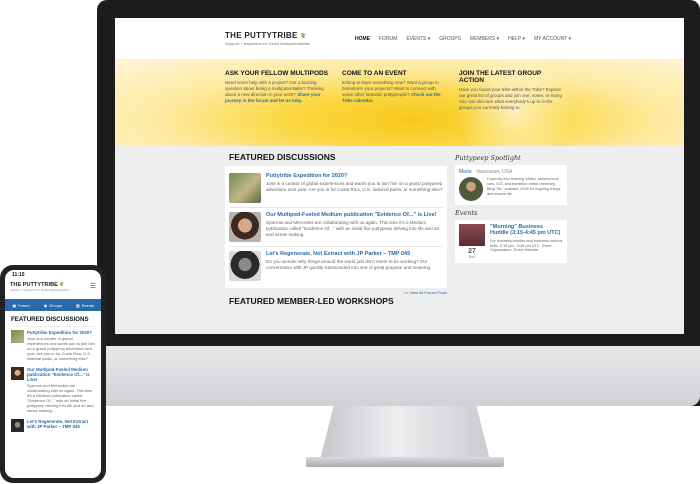 The width and height of the screenshot is (700, 484). I want to click on forum-icon: ▣, so click(14, 305).